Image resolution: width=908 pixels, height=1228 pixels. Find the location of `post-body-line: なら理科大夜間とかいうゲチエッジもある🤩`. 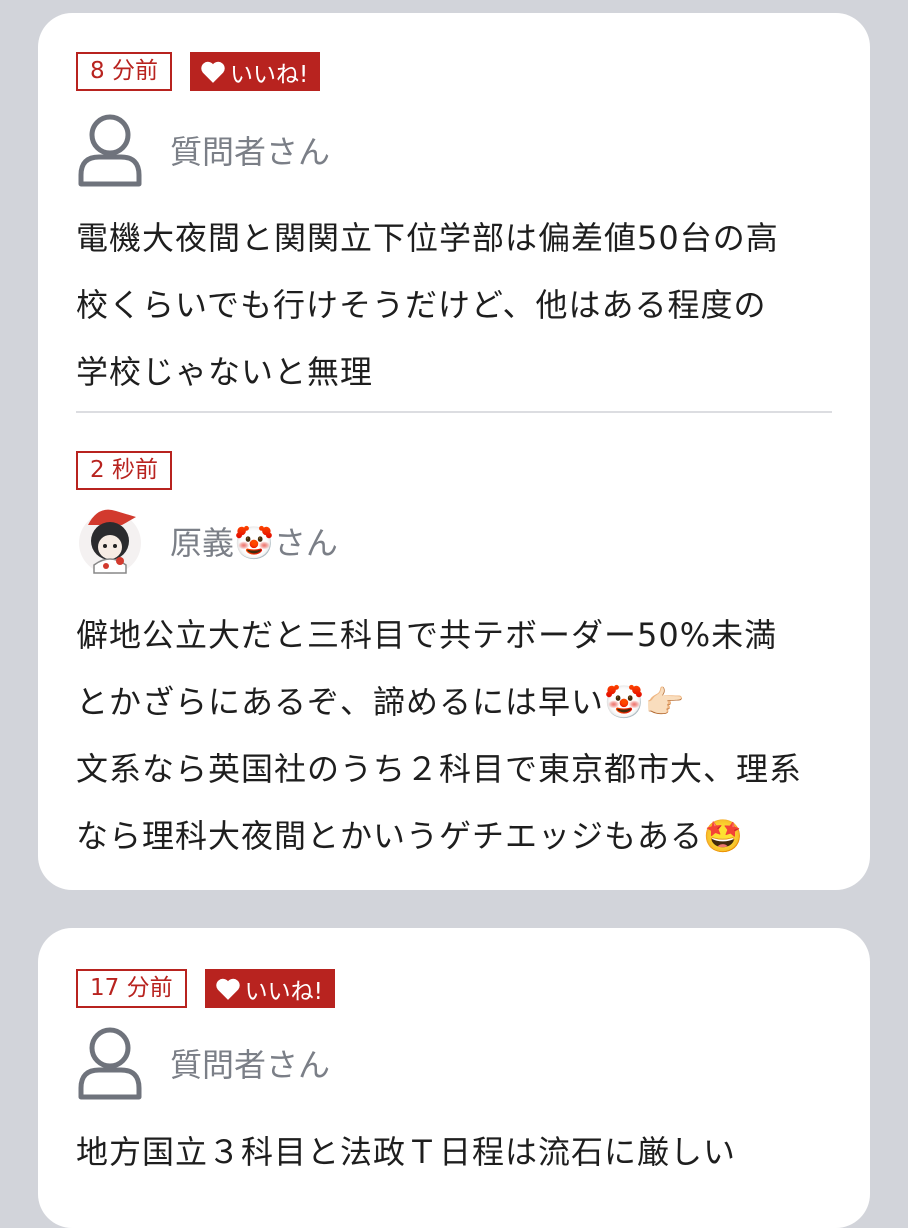

post-body-line: なら理科大夜間とかいうゲチエッジもある🤩 is located at coordinates (410, 836).